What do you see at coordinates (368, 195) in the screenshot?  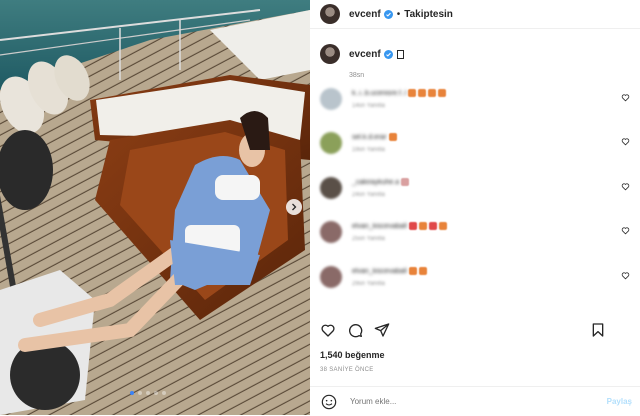 I see `comment-meta: 24sn Yanıtla` at bounding box center [368, 195].